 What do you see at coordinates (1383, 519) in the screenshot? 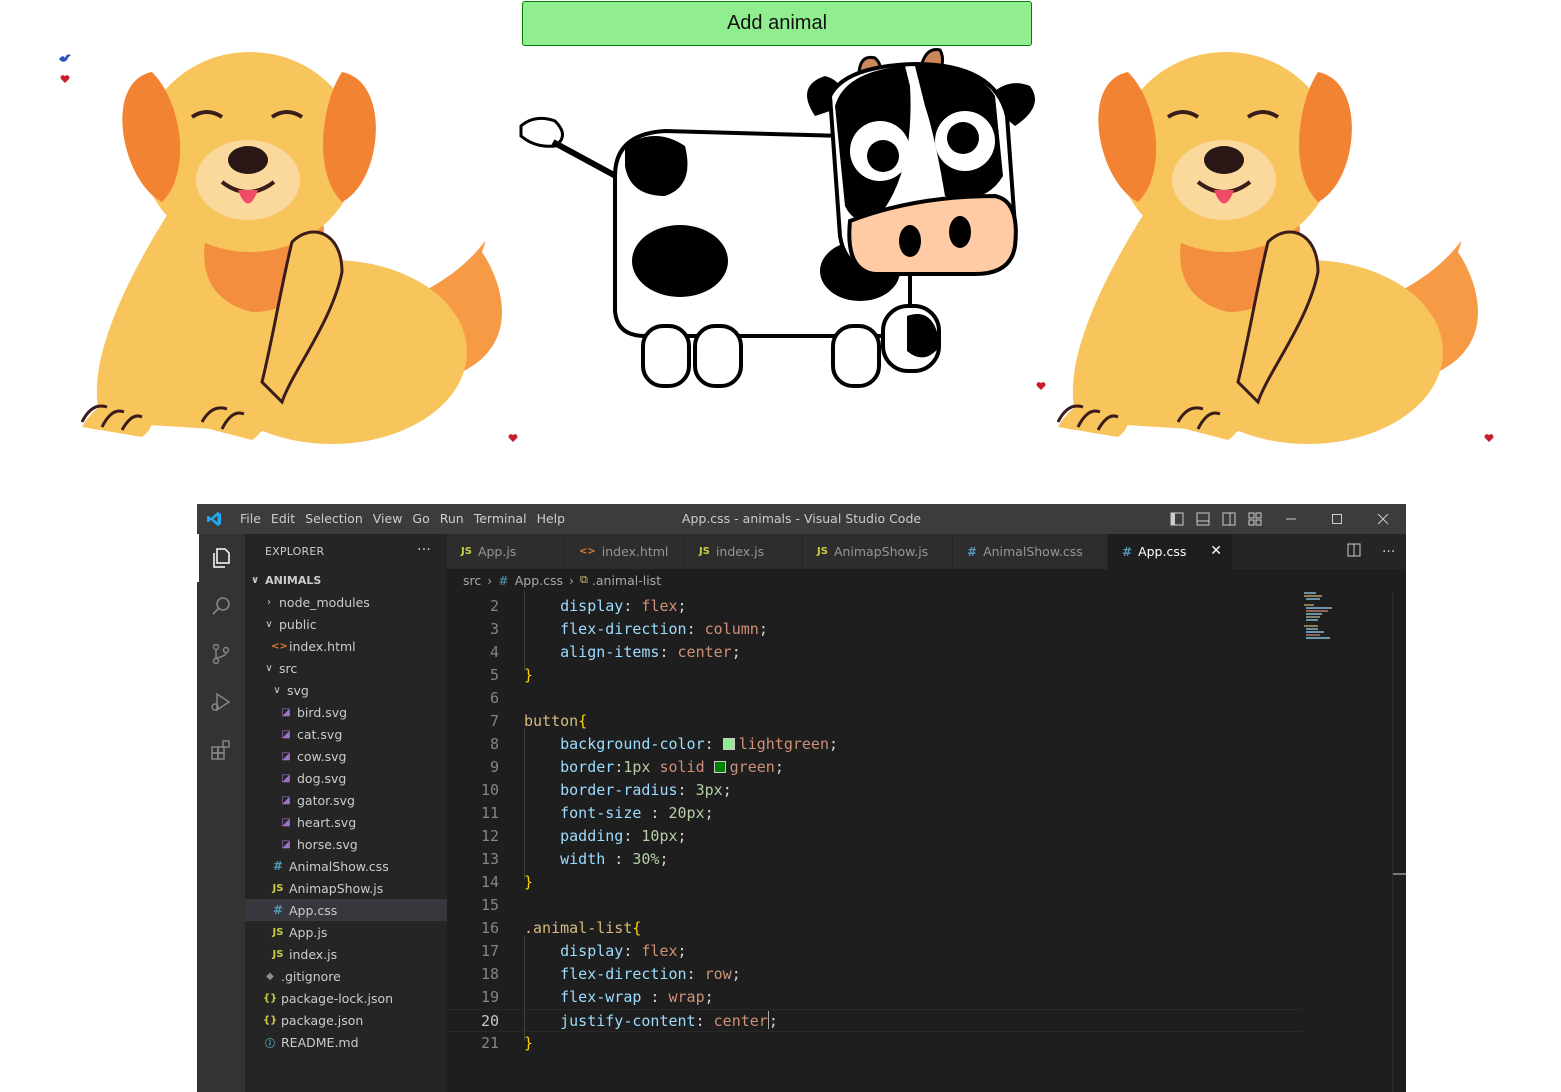
I see `close-window-icon` at bounding box center [1383, 519].